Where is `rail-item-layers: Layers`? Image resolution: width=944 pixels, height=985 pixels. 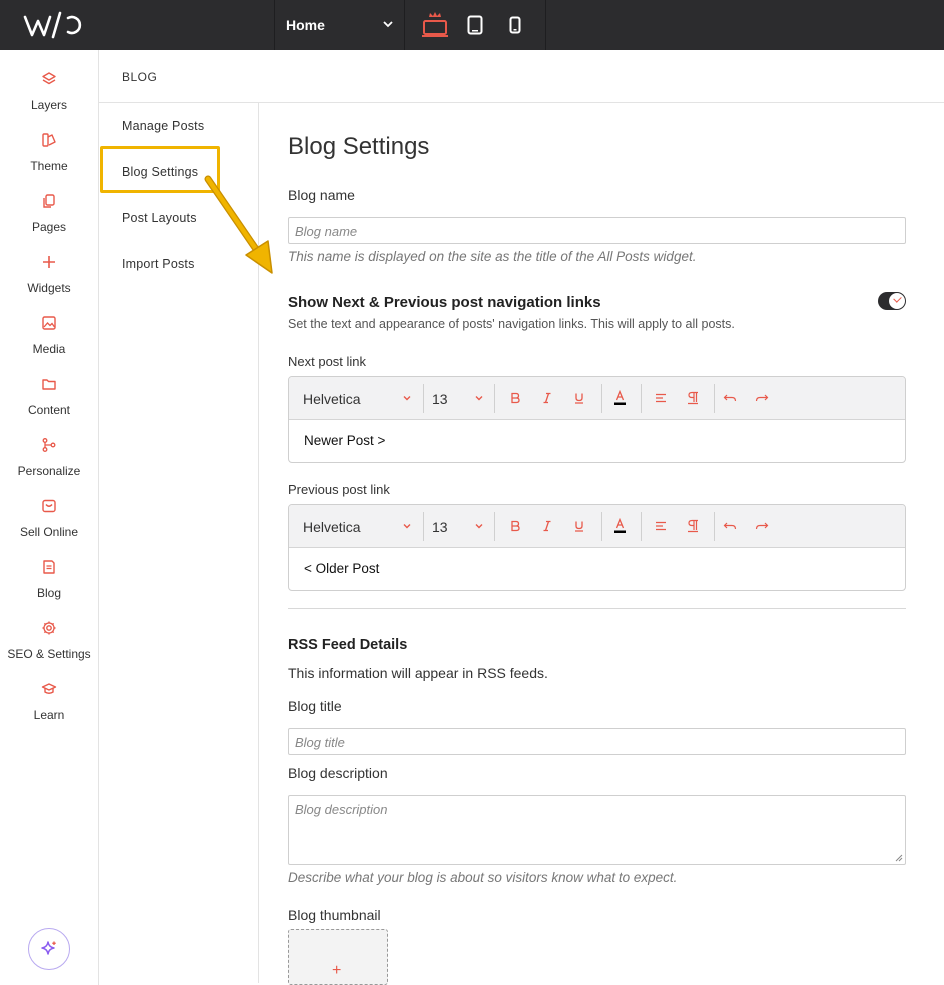
rail-item-layers: Layers is located at coordinates (49, 88).